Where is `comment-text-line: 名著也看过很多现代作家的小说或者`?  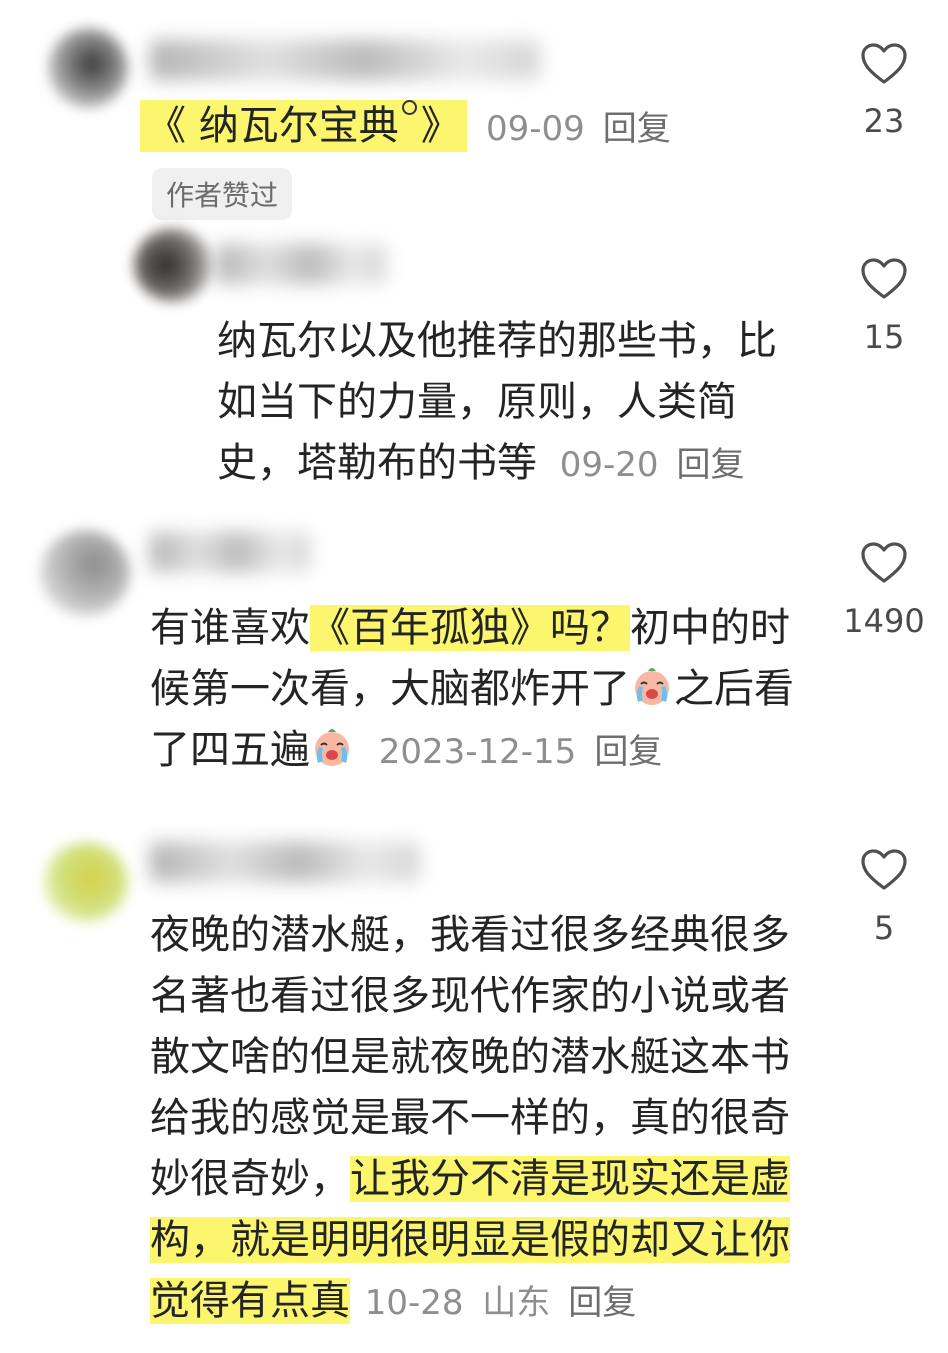 comment-text-line: 名著也看过很多现代作家的小说或者 is located at coordinates (470, 996).